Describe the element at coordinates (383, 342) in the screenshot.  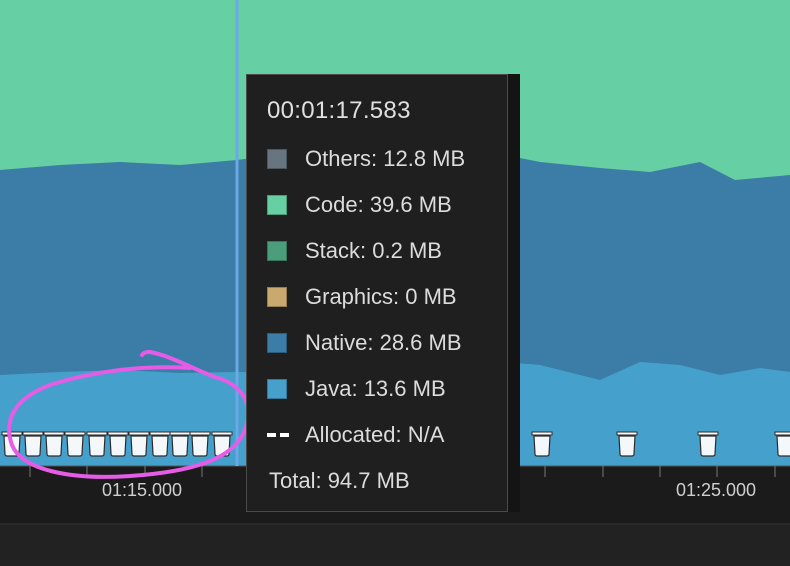
I see `tooltip-native-label: Native: 28.6 MB` at that location.